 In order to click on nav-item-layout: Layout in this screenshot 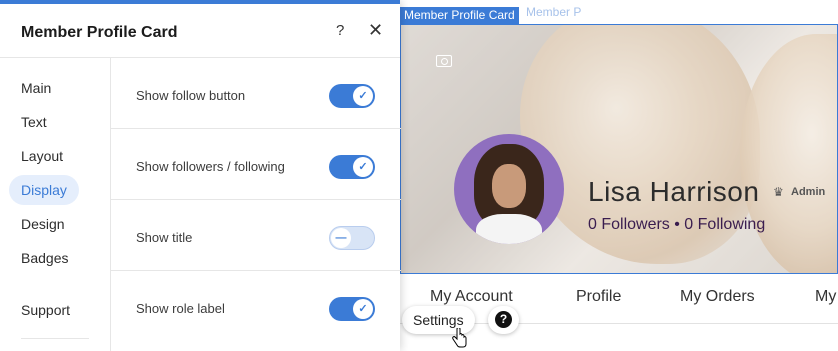, I will do `click(42, 156)`.